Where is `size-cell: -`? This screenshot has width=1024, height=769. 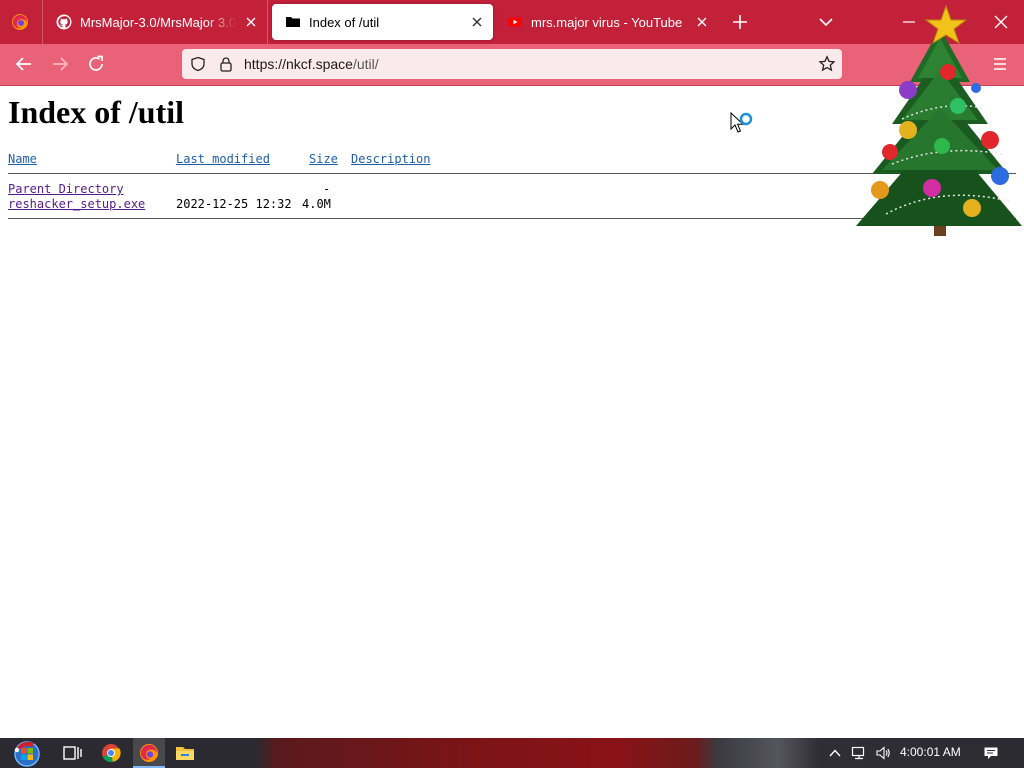
size-cell: - is located at coordinates (327, 189).